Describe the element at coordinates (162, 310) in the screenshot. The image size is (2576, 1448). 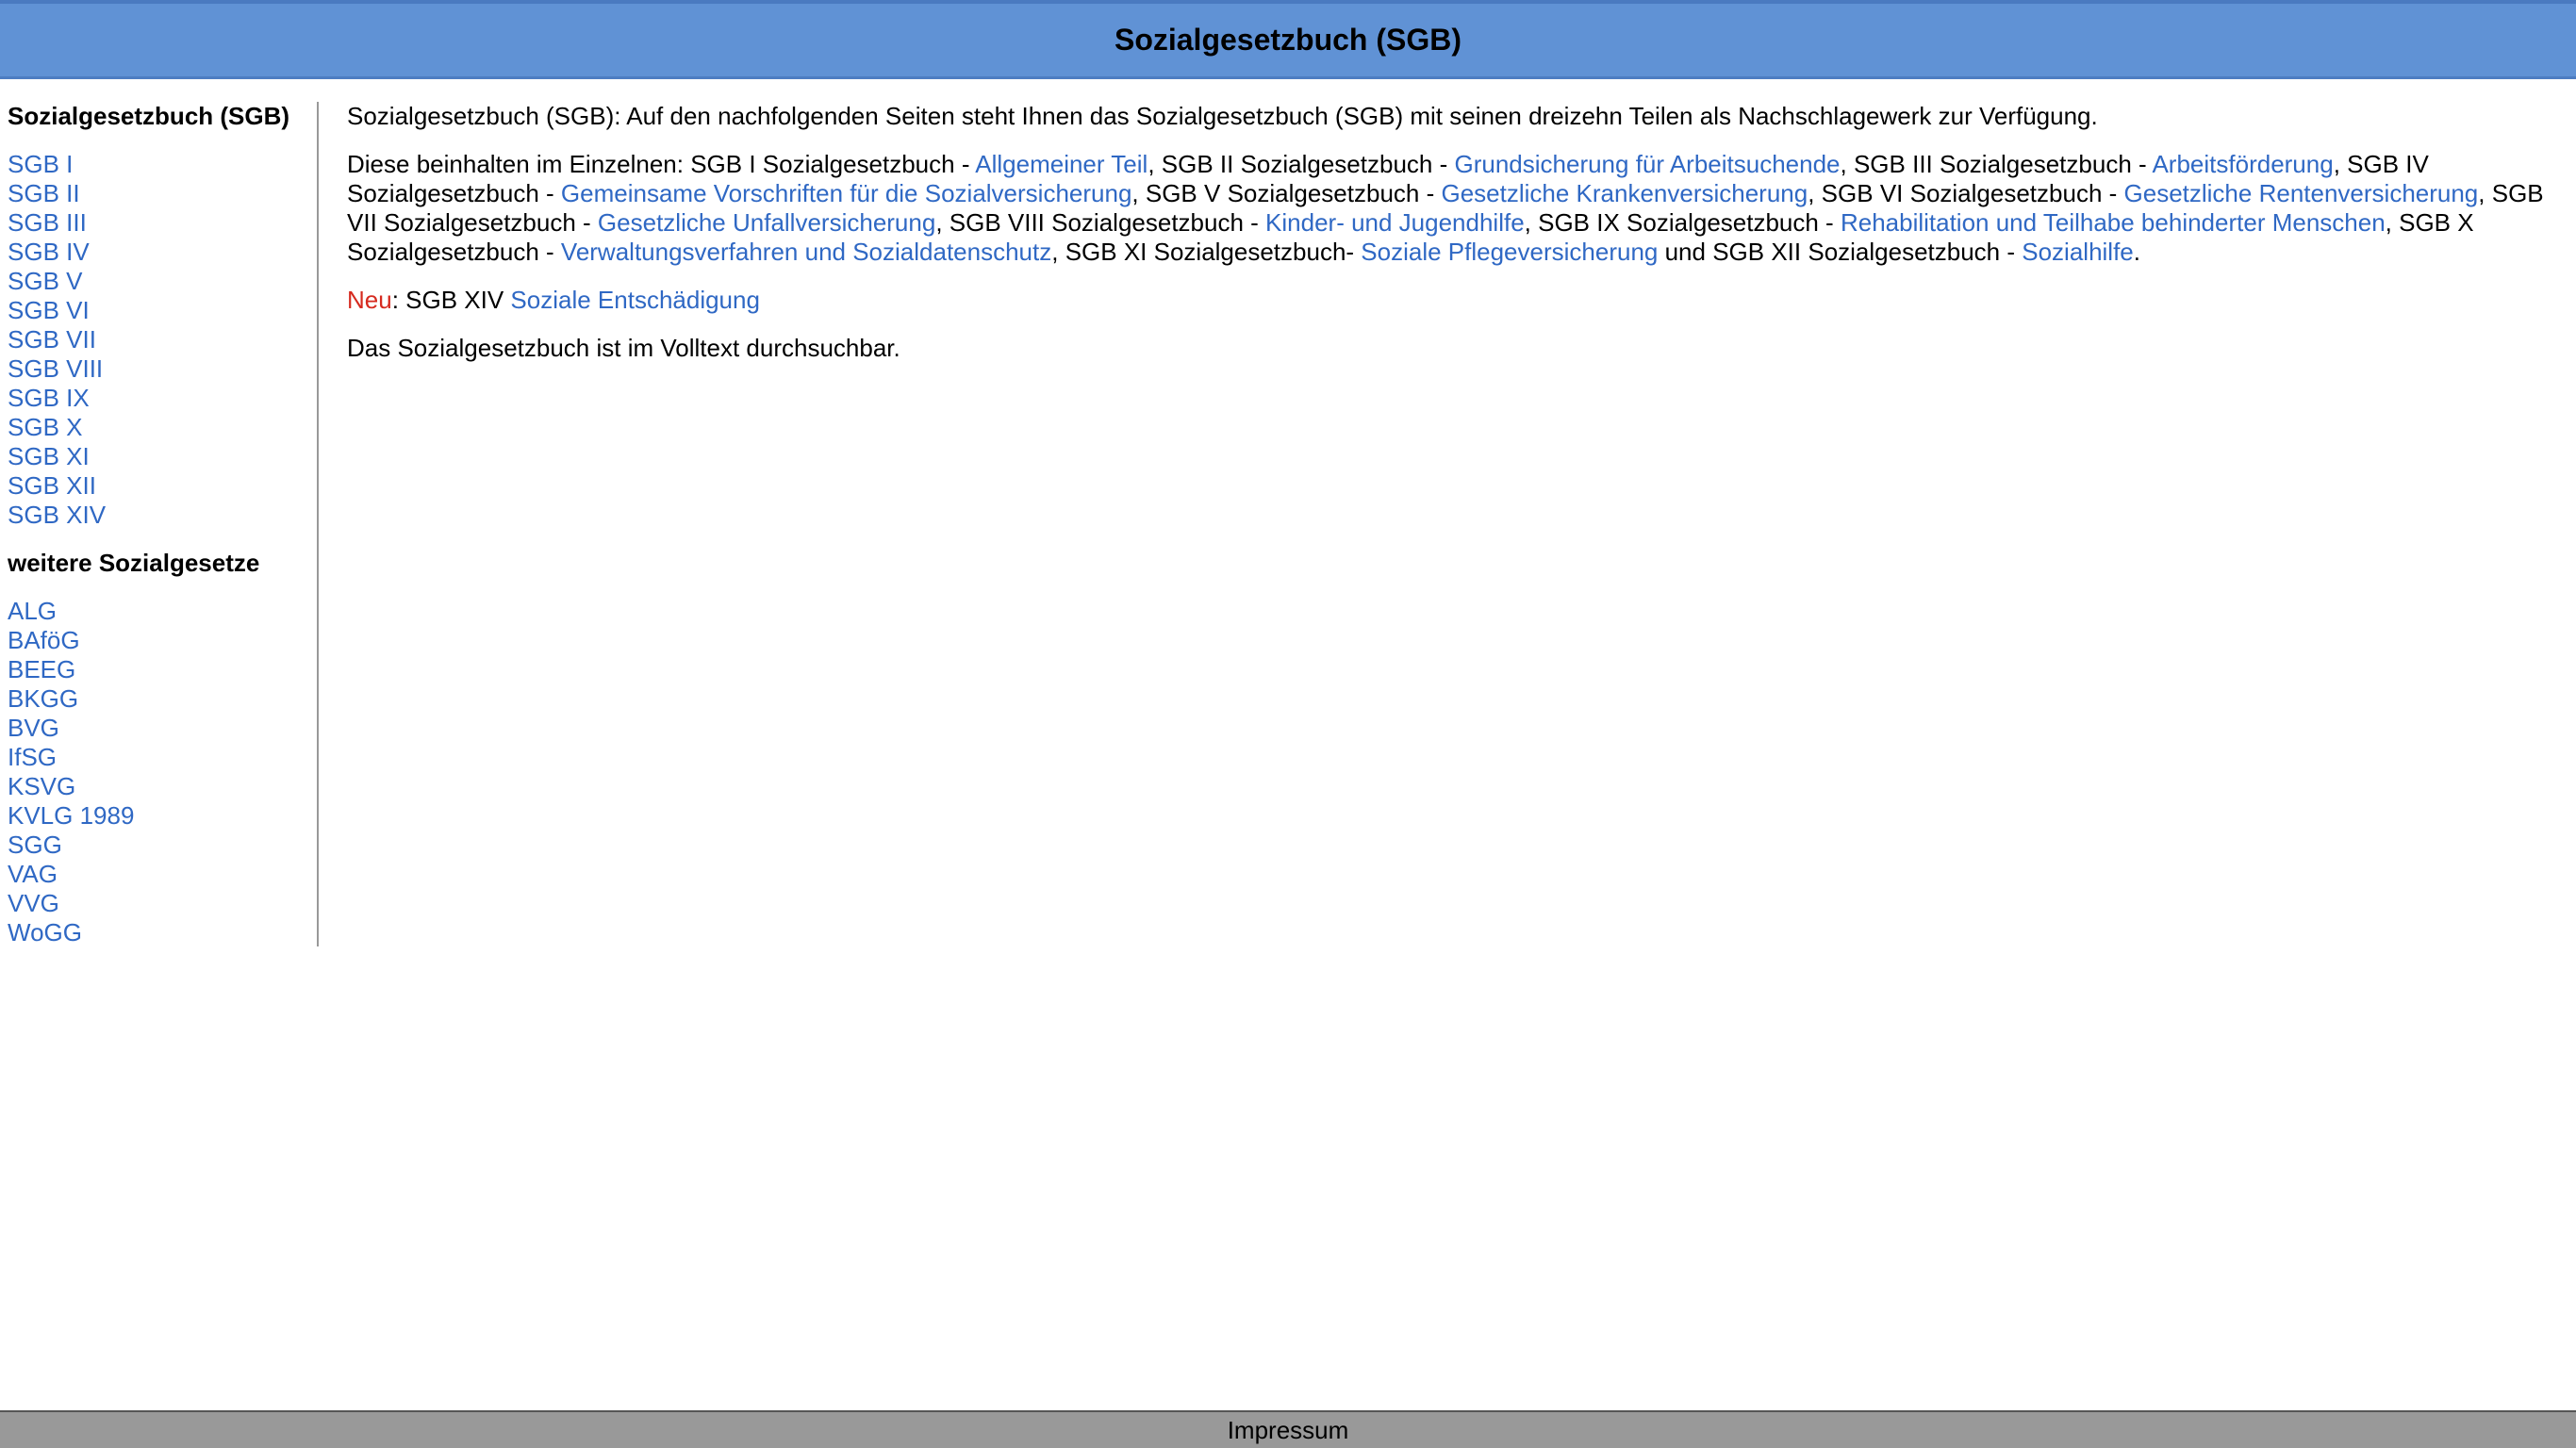
I see `list-item: SGB VI` at that location.